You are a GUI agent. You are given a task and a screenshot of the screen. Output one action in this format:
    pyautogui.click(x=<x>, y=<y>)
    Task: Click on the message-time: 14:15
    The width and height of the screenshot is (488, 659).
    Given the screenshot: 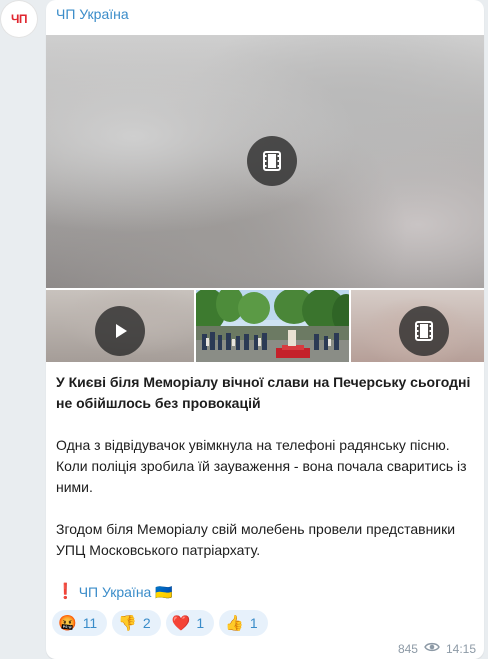 What is the action you would take?
    pyautogui.click(x=460, y=648)
    